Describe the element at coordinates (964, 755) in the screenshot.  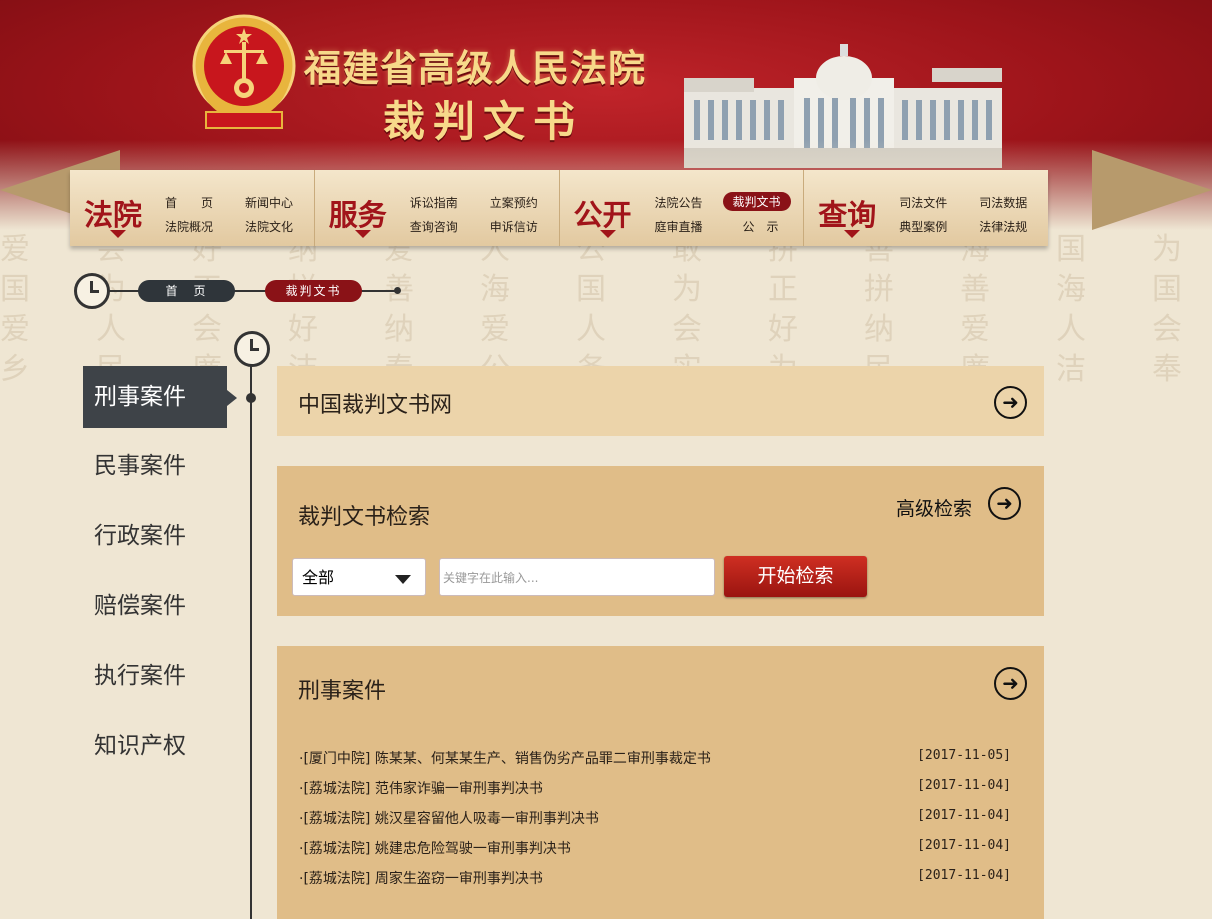
I see `case-date: [2017-11-05]` at that location.